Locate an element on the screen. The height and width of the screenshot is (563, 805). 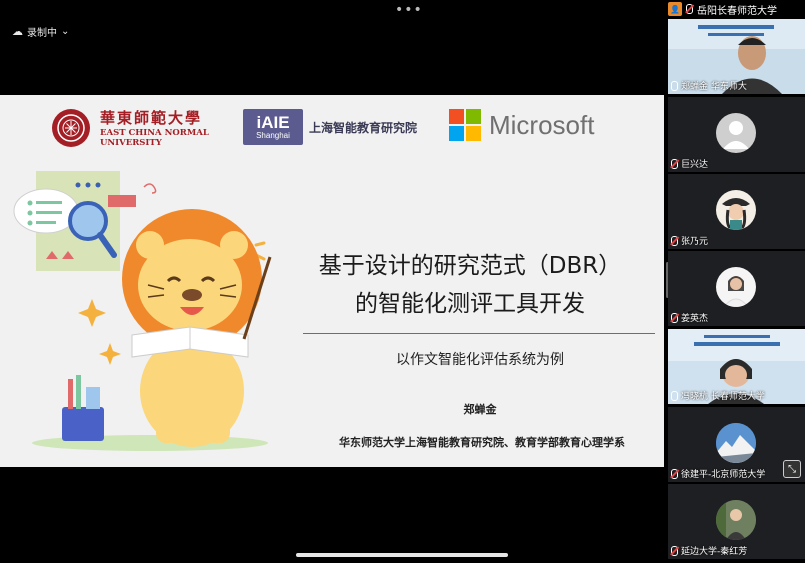
participant-name: 巨兴达 is located at coordinates (695, 165).